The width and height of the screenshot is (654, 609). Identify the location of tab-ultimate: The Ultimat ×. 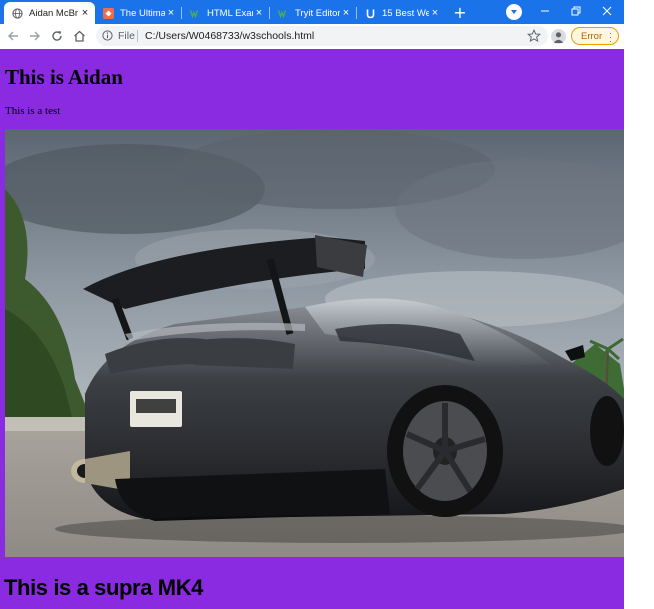
(138, 13).